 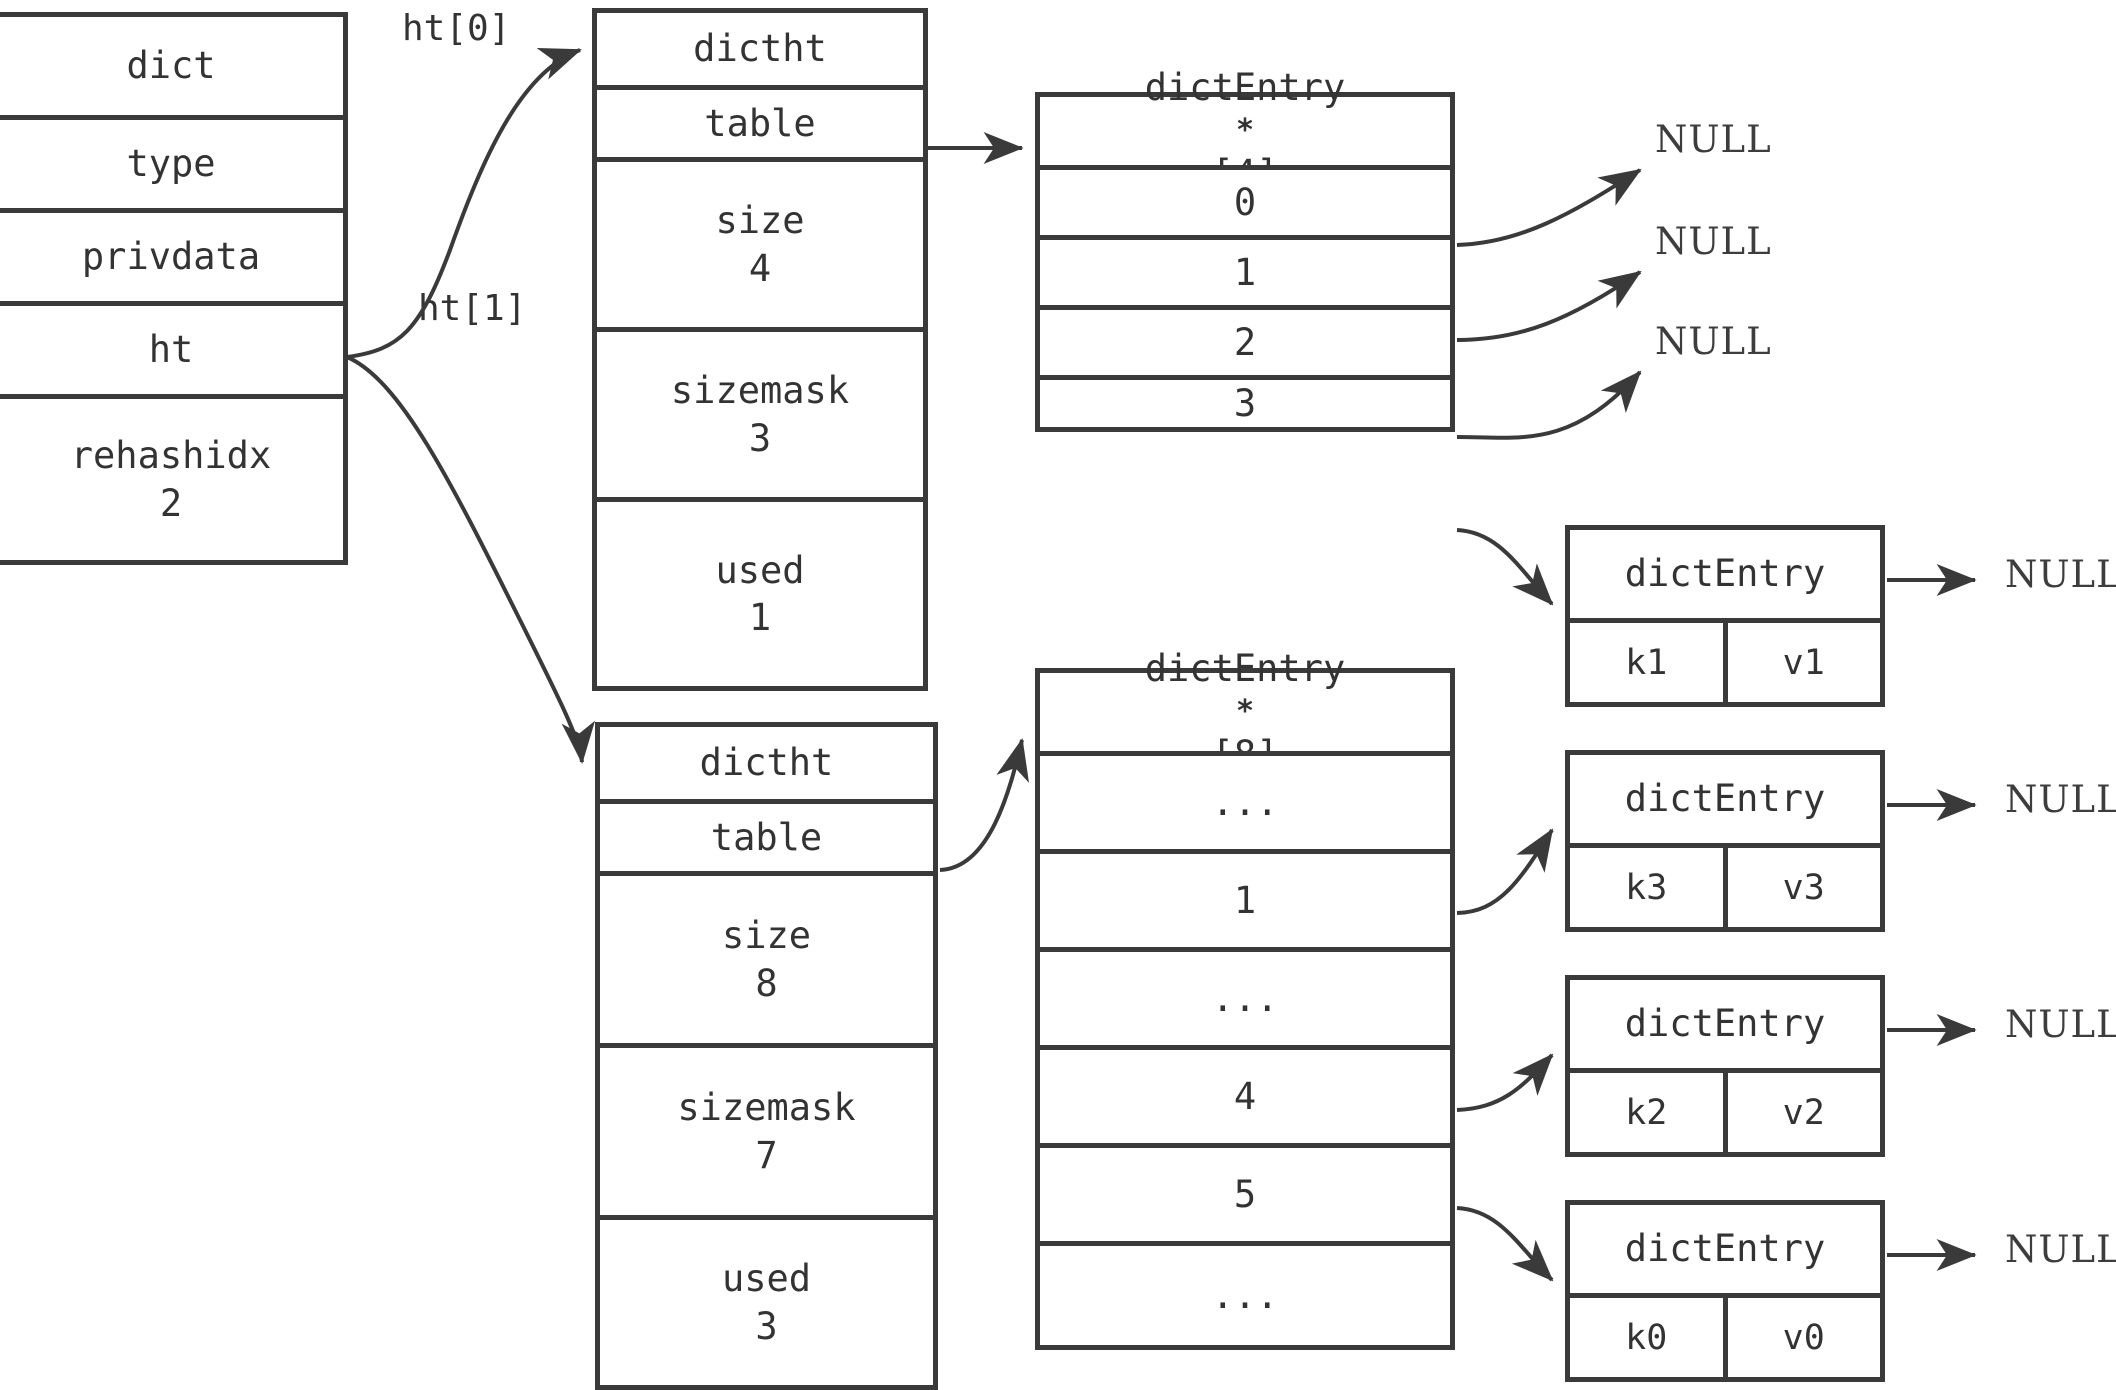 I want to click on dictht1-field-size-value: 8, so click(x=766, y=983).